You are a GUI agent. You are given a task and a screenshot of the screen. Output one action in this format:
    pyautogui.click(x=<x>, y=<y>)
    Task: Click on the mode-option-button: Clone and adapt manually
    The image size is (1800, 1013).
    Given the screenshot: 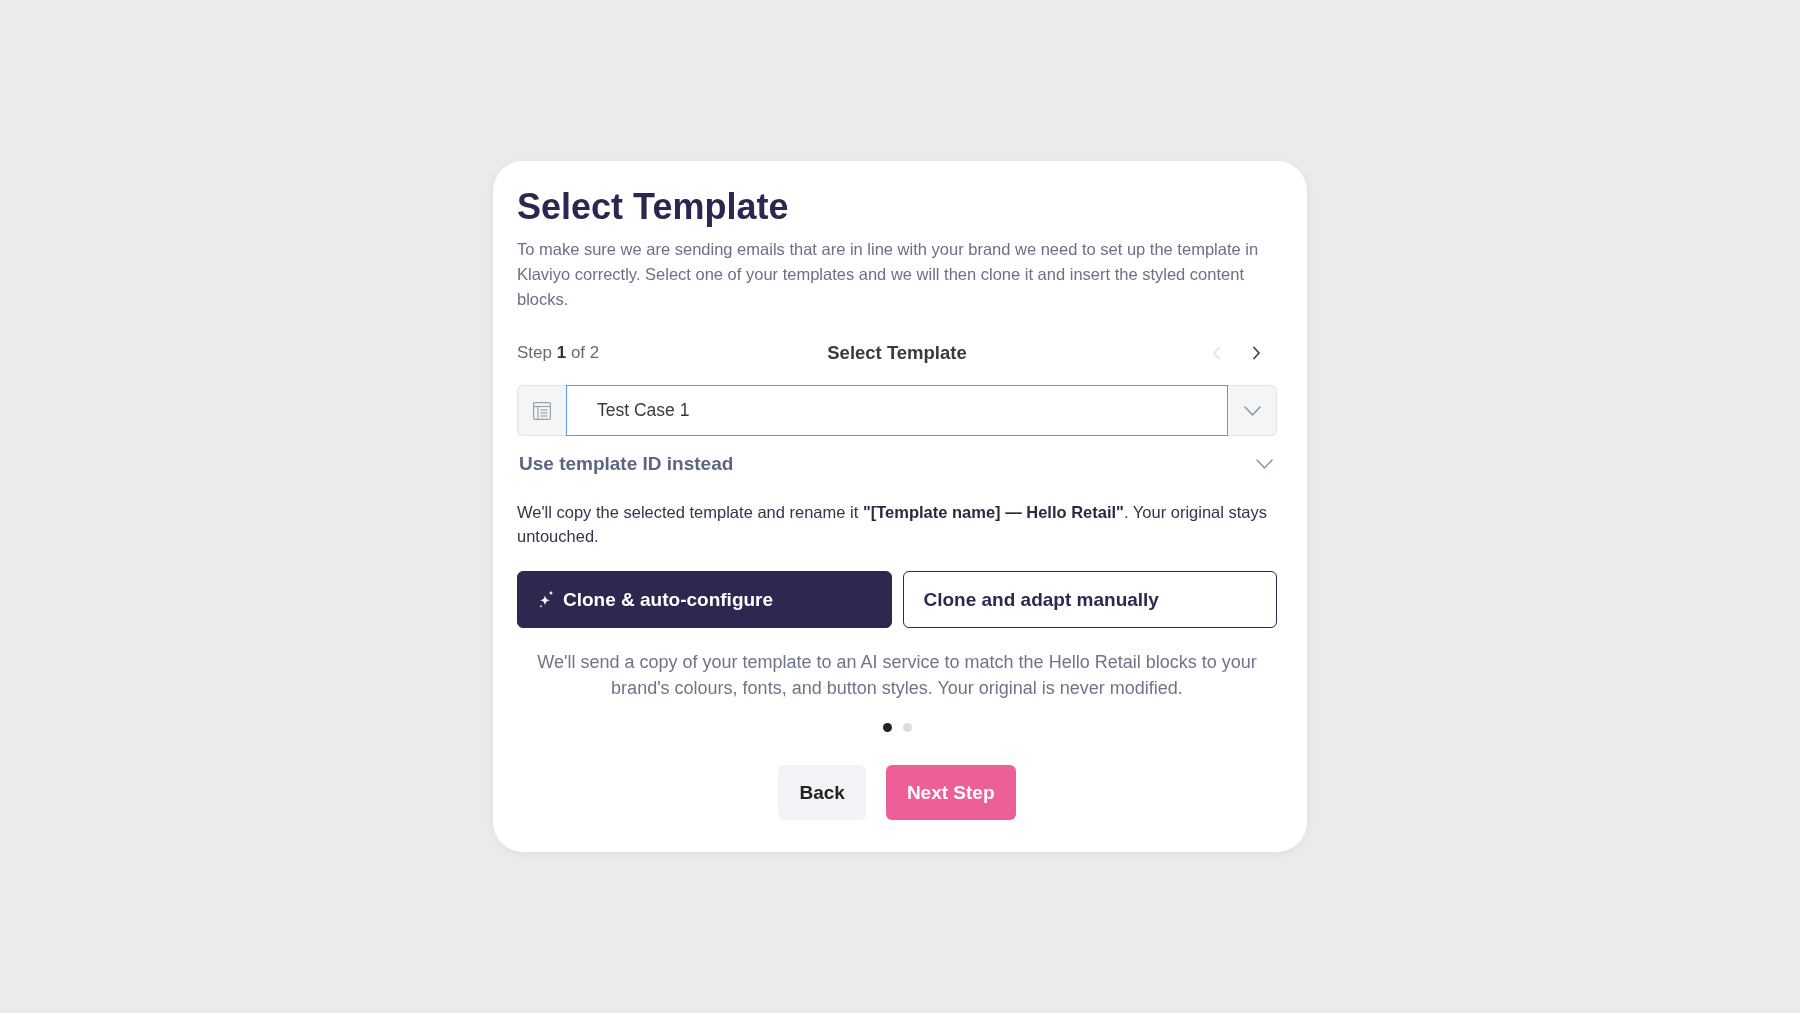 What is the action you would take?
    pyautogui.click(x=1089, y=599)
    